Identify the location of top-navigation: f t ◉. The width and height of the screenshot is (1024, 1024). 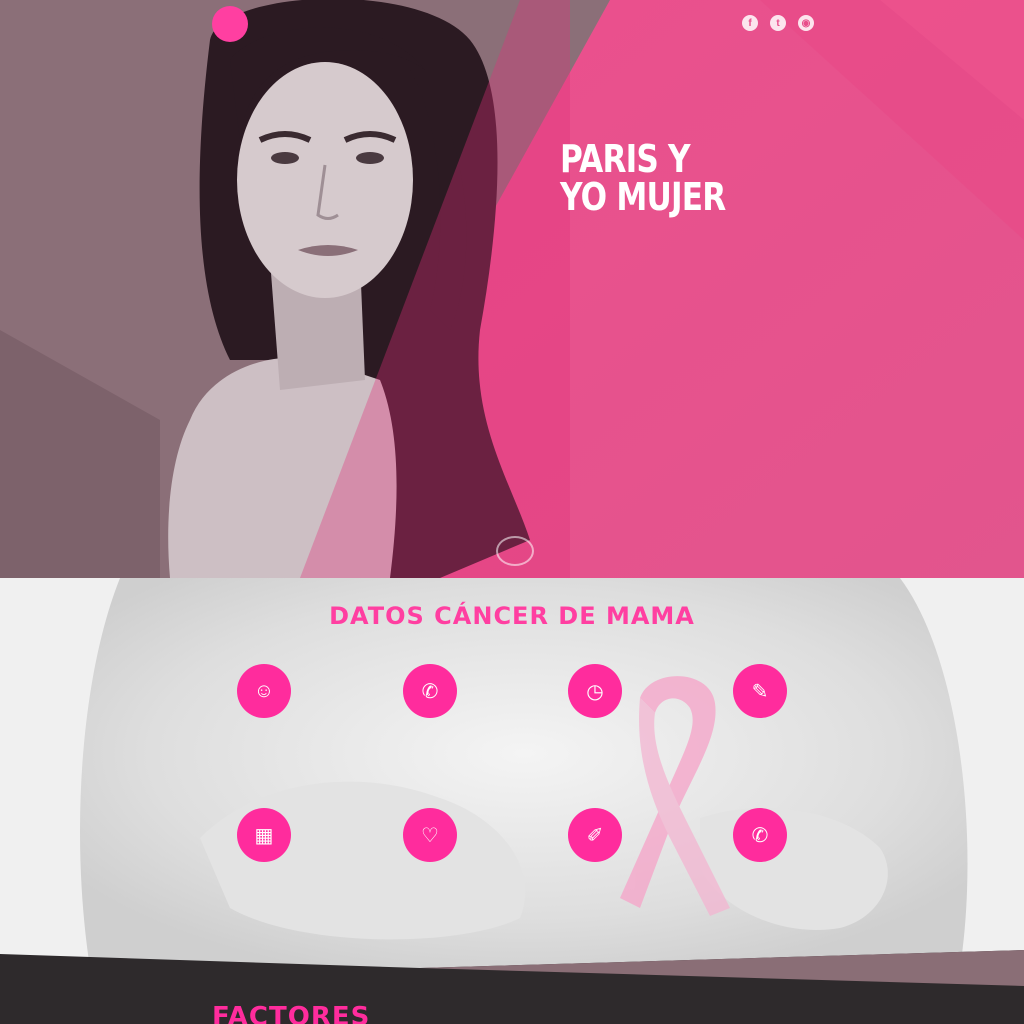
(512, 25).